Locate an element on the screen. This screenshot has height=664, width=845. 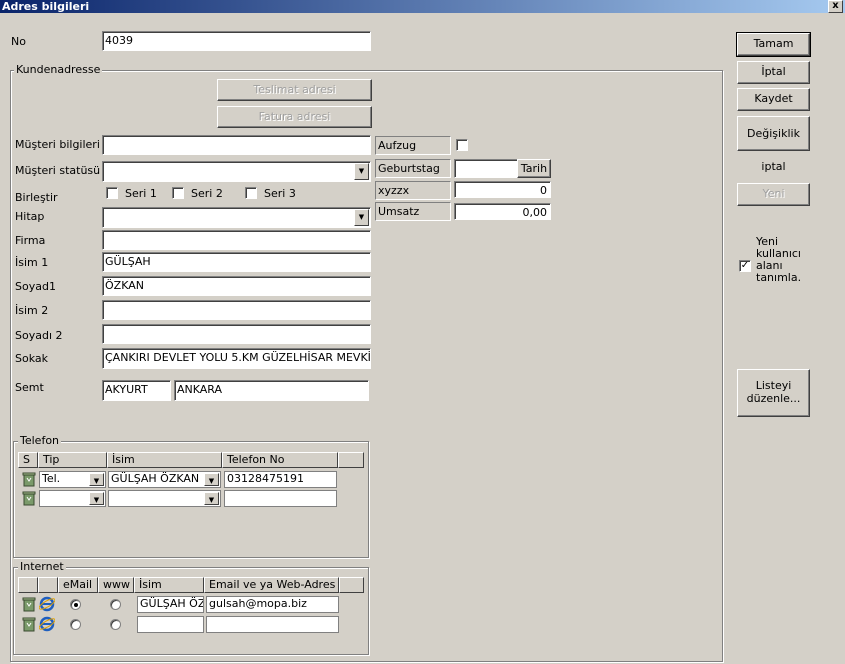
telefon-row2-isim: ▼ is located at coordinates (164, 498).